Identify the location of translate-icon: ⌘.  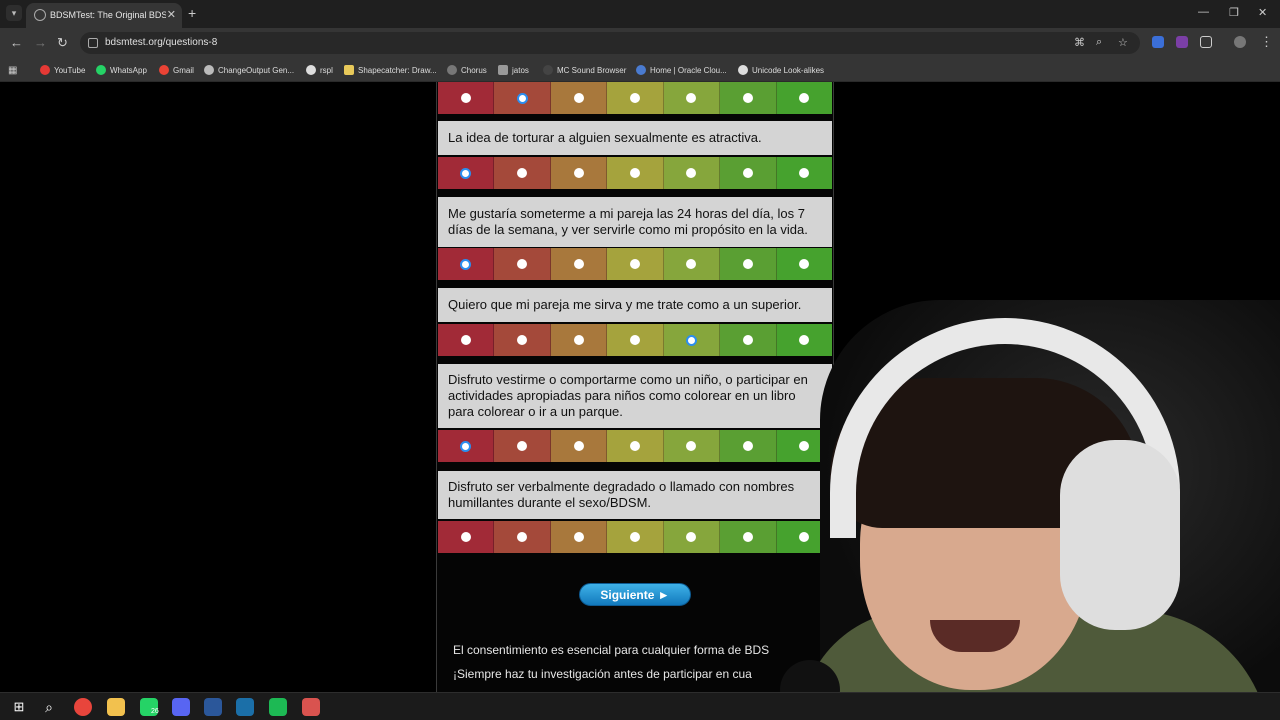
(1079, 42).